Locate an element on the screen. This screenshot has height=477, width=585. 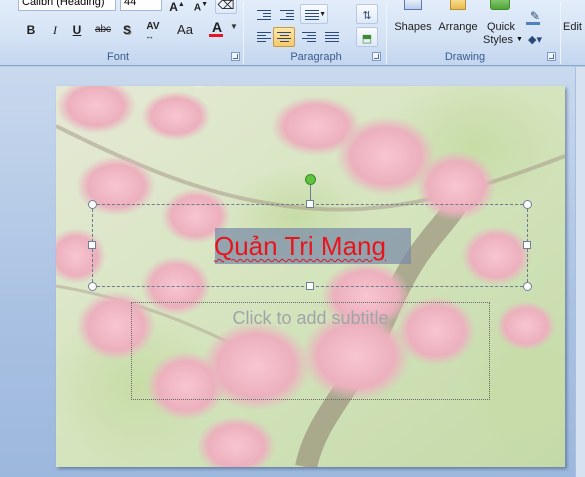
resize-handle-right is located at coordinates (527, 245).